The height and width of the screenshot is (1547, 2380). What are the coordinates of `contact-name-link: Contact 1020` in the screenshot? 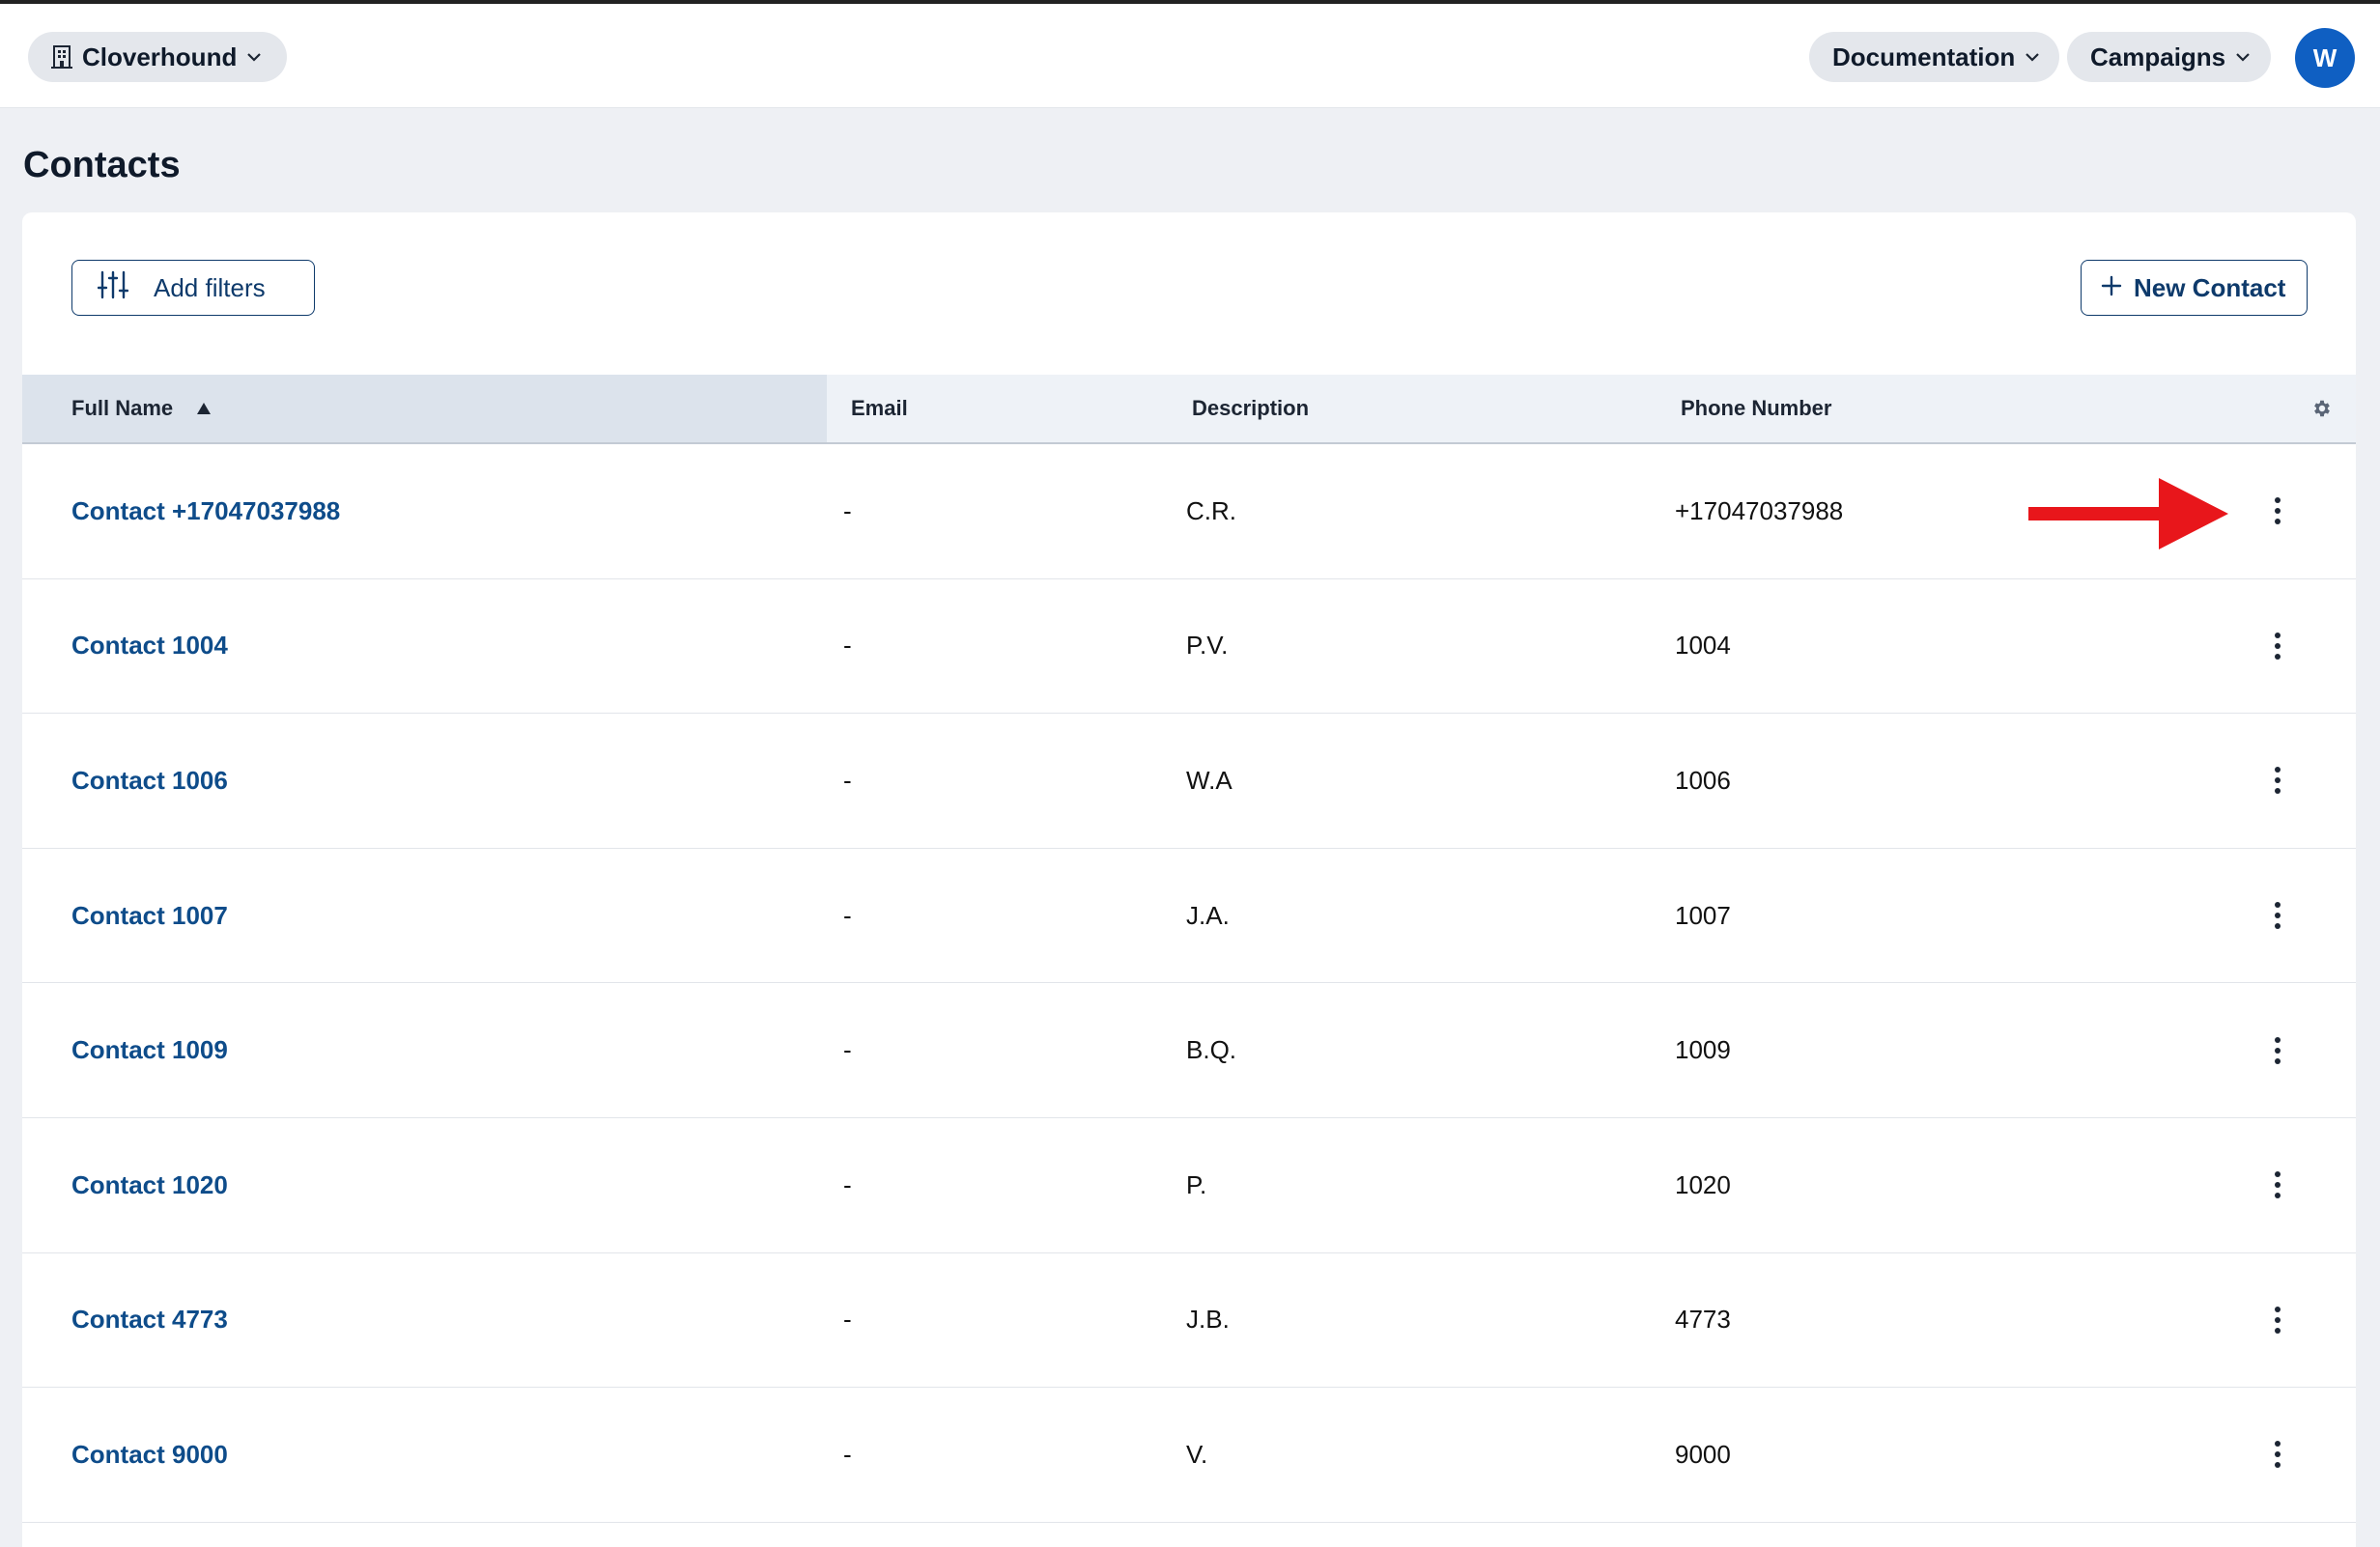 It's located at (149, 1185).